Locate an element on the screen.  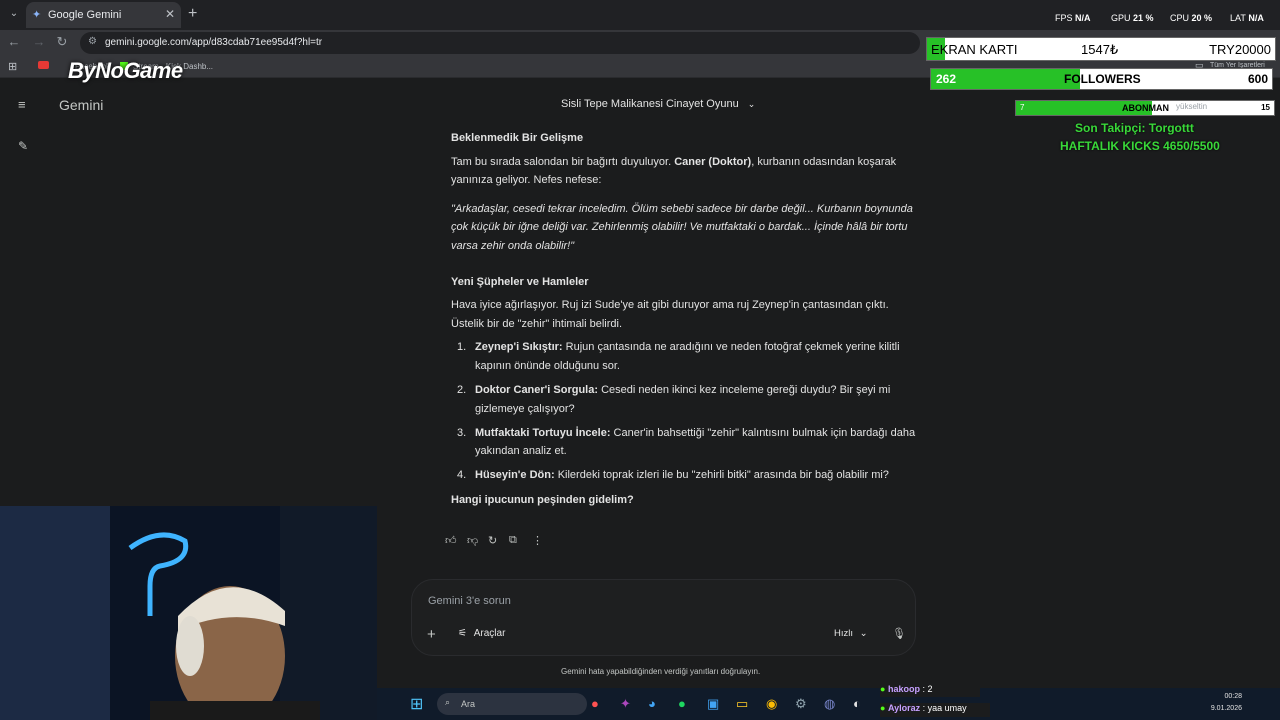
subs-current: 7 is located at coordinates (1022, 107).